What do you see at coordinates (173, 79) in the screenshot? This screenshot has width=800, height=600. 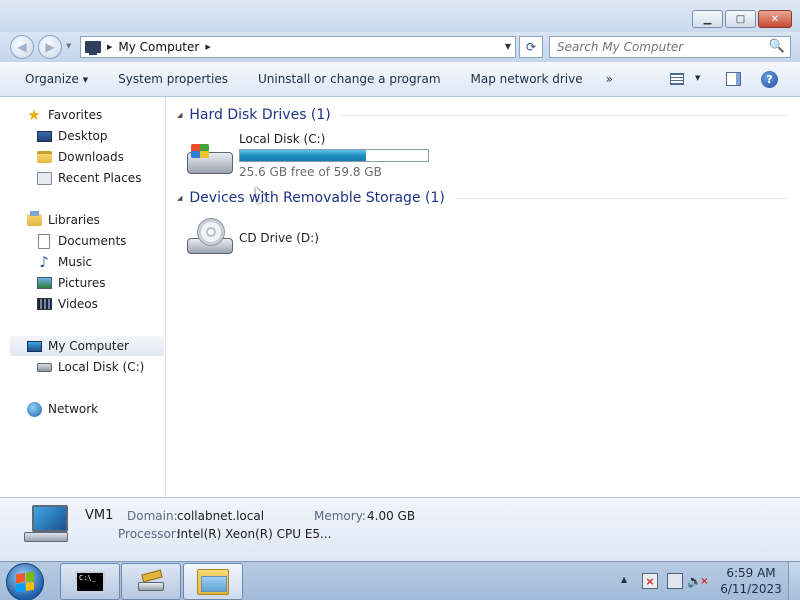 I see `system-properties-button: System properties` at bounding box center [173, 79].